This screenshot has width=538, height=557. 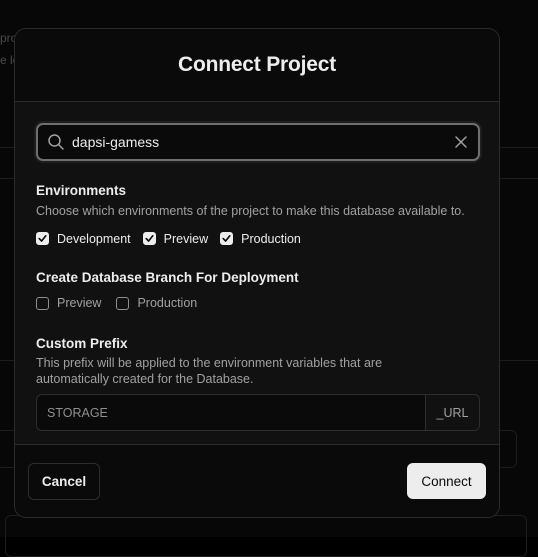 I want to click on cancel-button: Cancel, so click(x=64, y=481).